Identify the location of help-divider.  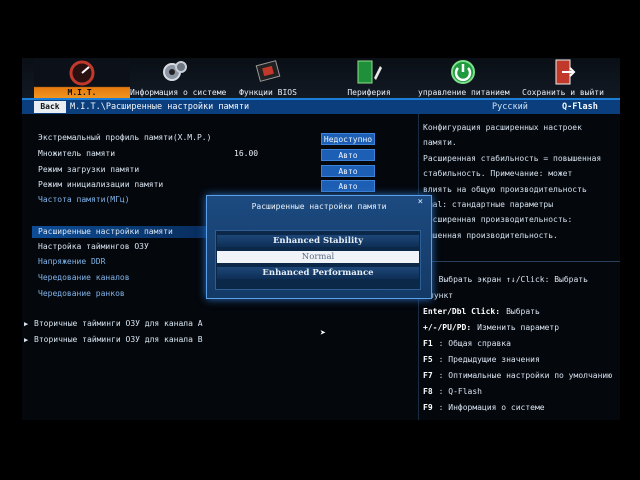
(519, 261).